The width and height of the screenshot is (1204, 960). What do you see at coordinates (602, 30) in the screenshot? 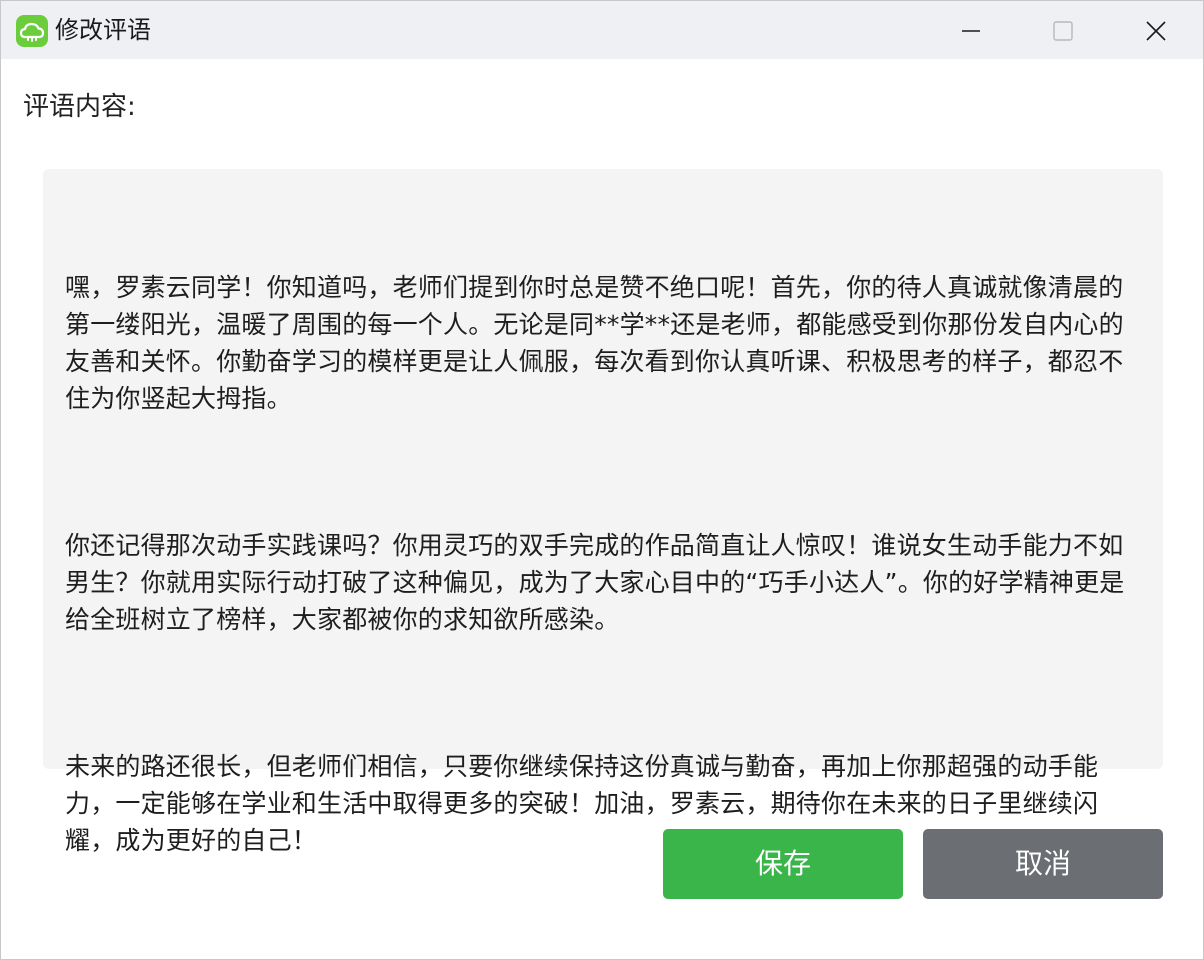
I see `title-bar: 修改评语` at bounding box center [602, 30].